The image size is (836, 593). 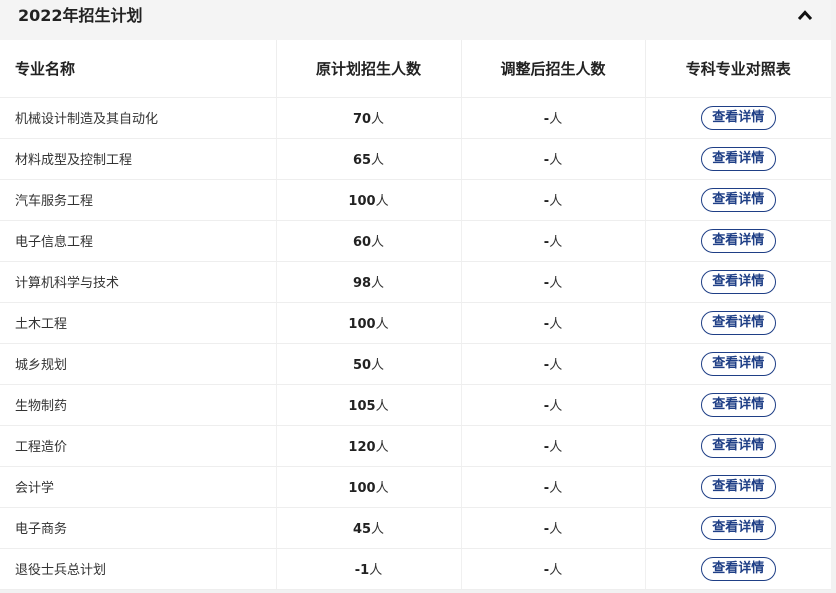 I want to click on planned-number: 65, so click(x=362, y=160).